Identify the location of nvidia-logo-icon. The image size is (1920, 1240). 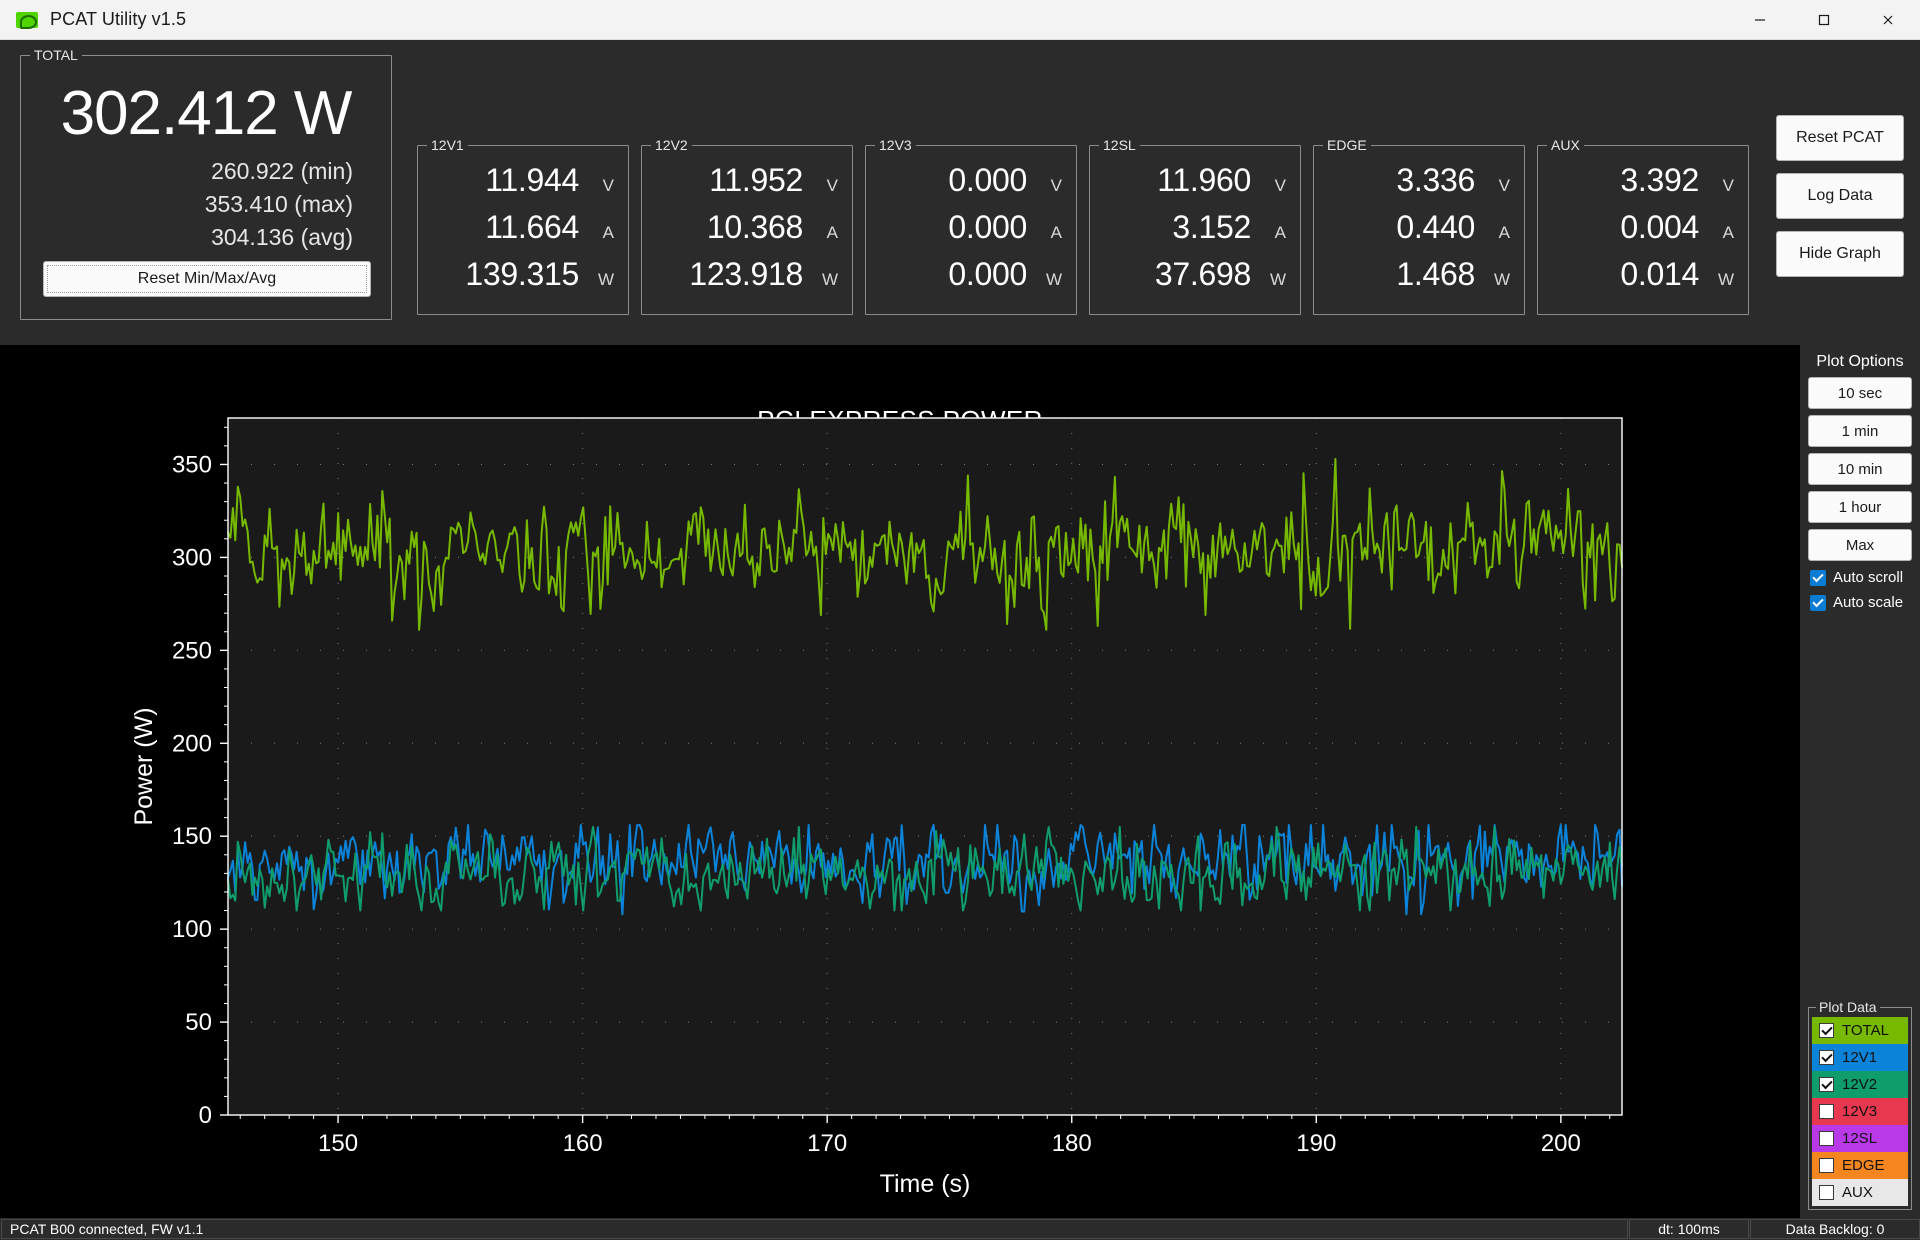
(27, 20).